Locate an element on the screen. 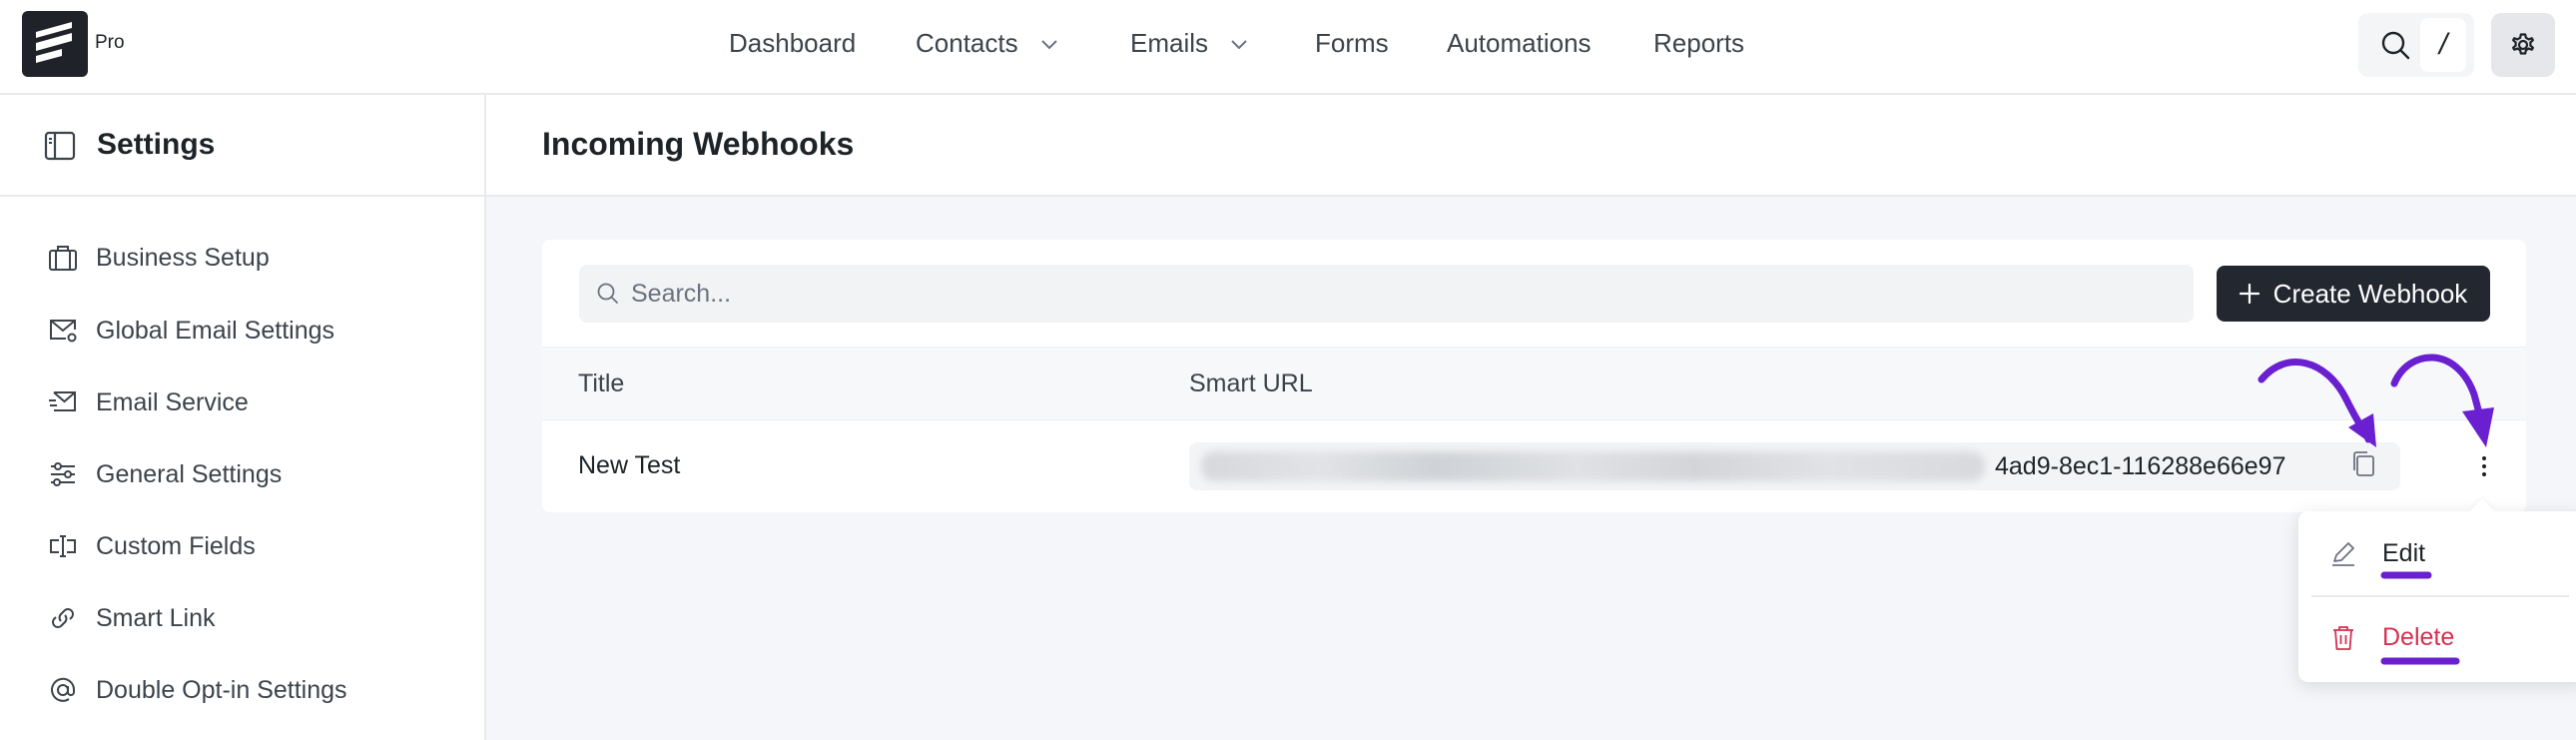 The height and width of the screenshot is (740, 2576). row-actions-button is located at coordinates (2484, 466).